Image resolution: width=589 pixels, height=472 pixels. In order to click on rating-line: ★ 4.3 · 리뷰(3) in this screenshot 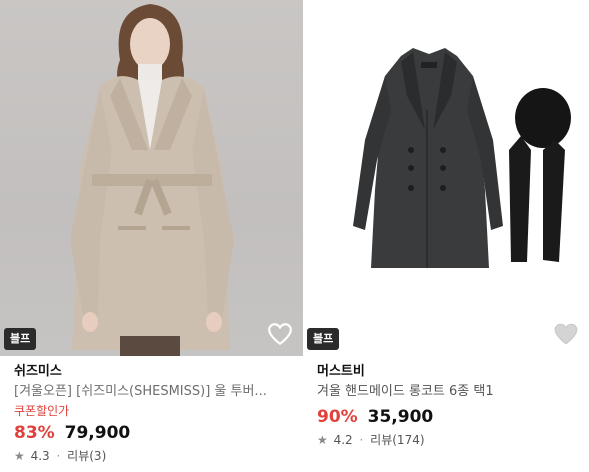, I will do `click(155, 456)`.